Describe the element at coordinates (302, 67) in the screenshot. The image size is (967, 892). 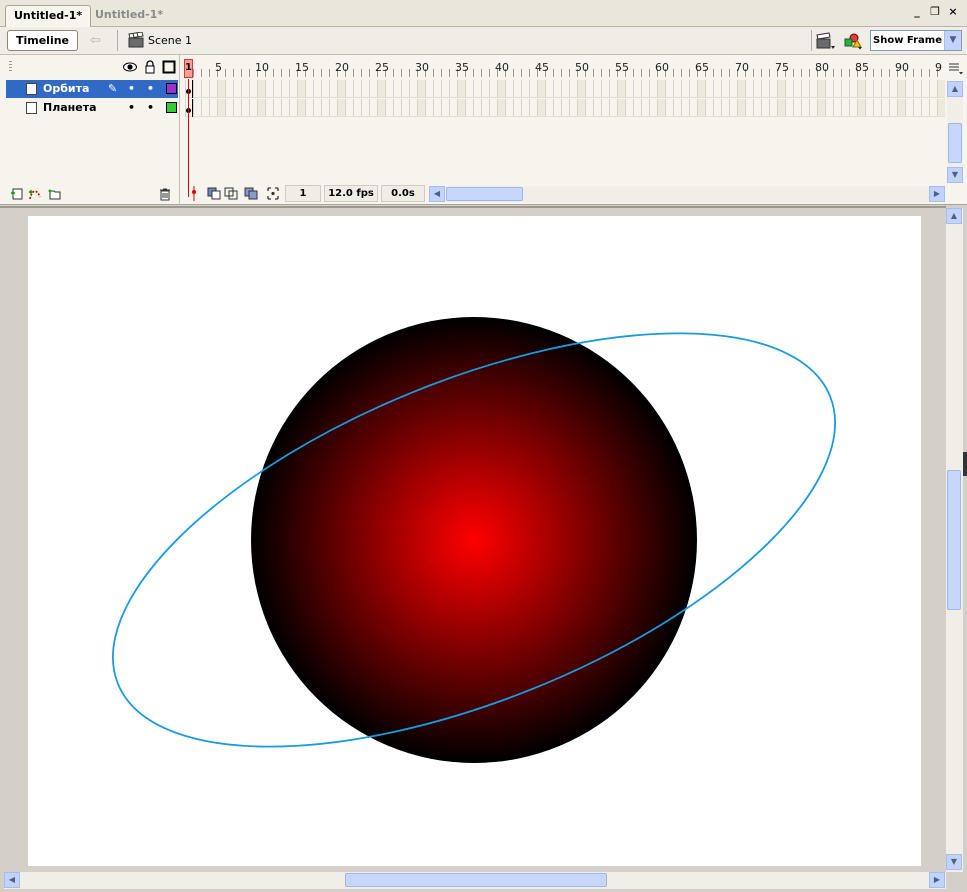
I see `ruler-label: 15` at that location.